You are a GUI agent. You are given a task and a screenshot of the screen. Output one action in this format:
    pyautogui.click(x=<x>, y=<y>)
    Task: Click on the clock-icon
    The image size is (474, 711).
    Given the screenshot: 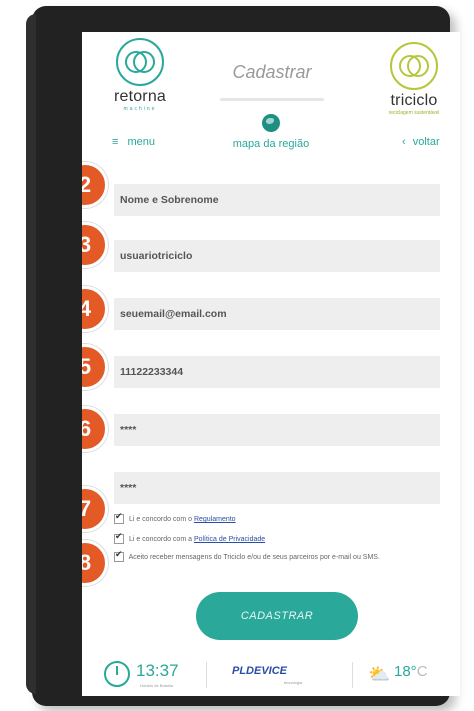 What is the action you would take?
    pyautogui.click(x=117, y=674)
    